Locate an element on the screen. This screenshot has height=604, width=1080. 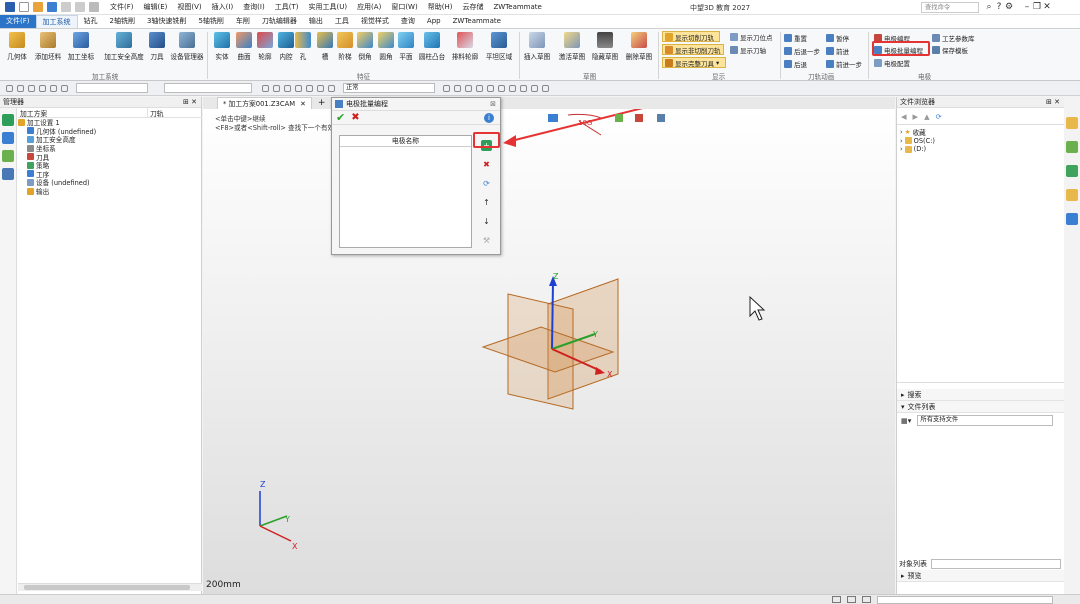
tree-horizontal-scrollbar is located at coordinates (110, 587).